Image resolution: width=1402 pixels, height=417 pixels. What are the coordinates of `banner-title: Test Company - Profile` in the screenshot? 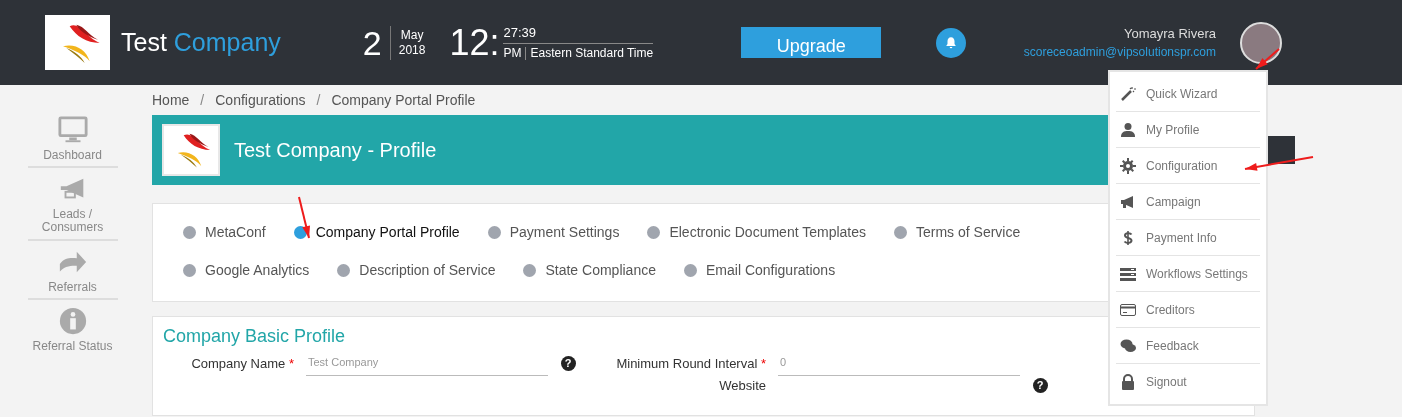 It's located at (335, 150).